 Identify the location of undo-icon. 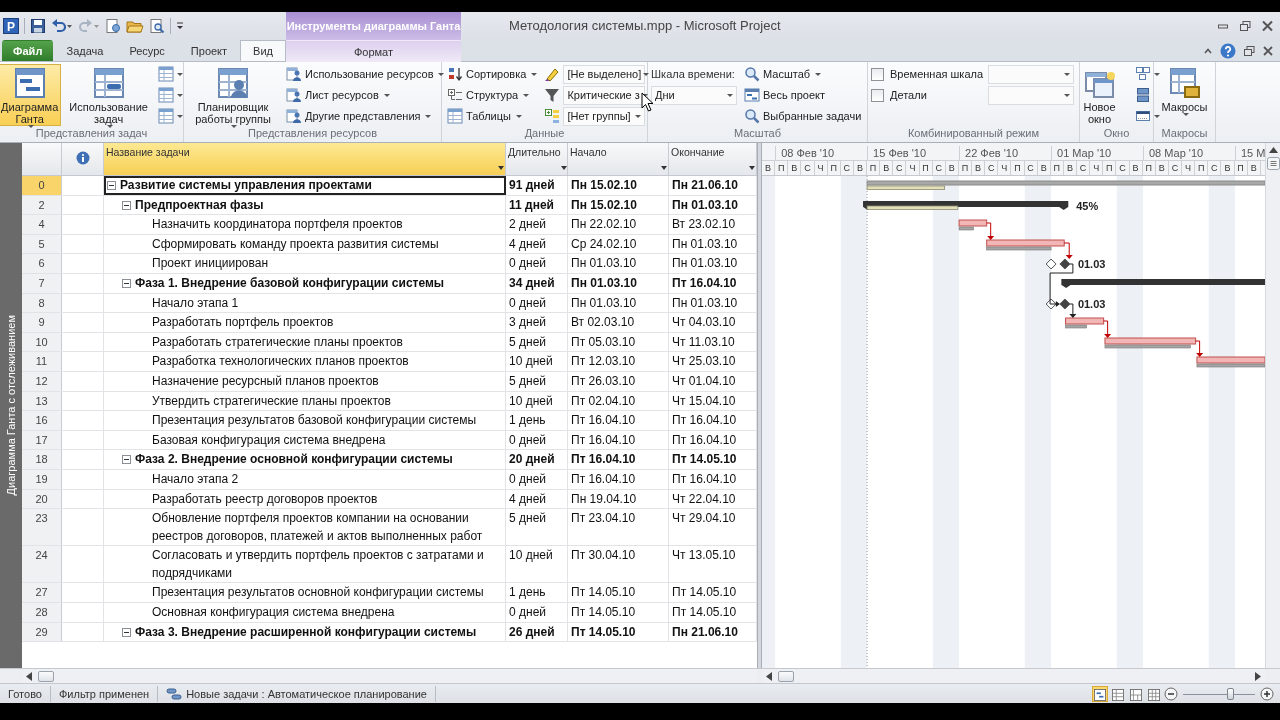
(62, 26).